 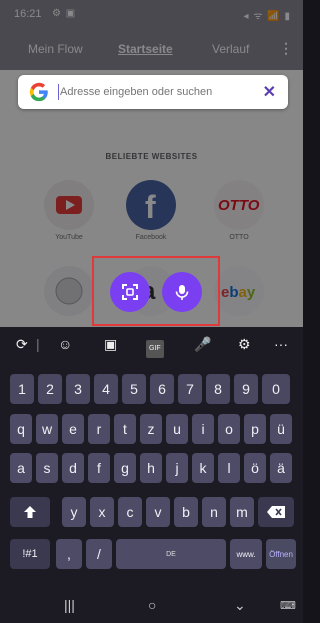 I want to click on voice-search-button, so click(x=182, y=292).